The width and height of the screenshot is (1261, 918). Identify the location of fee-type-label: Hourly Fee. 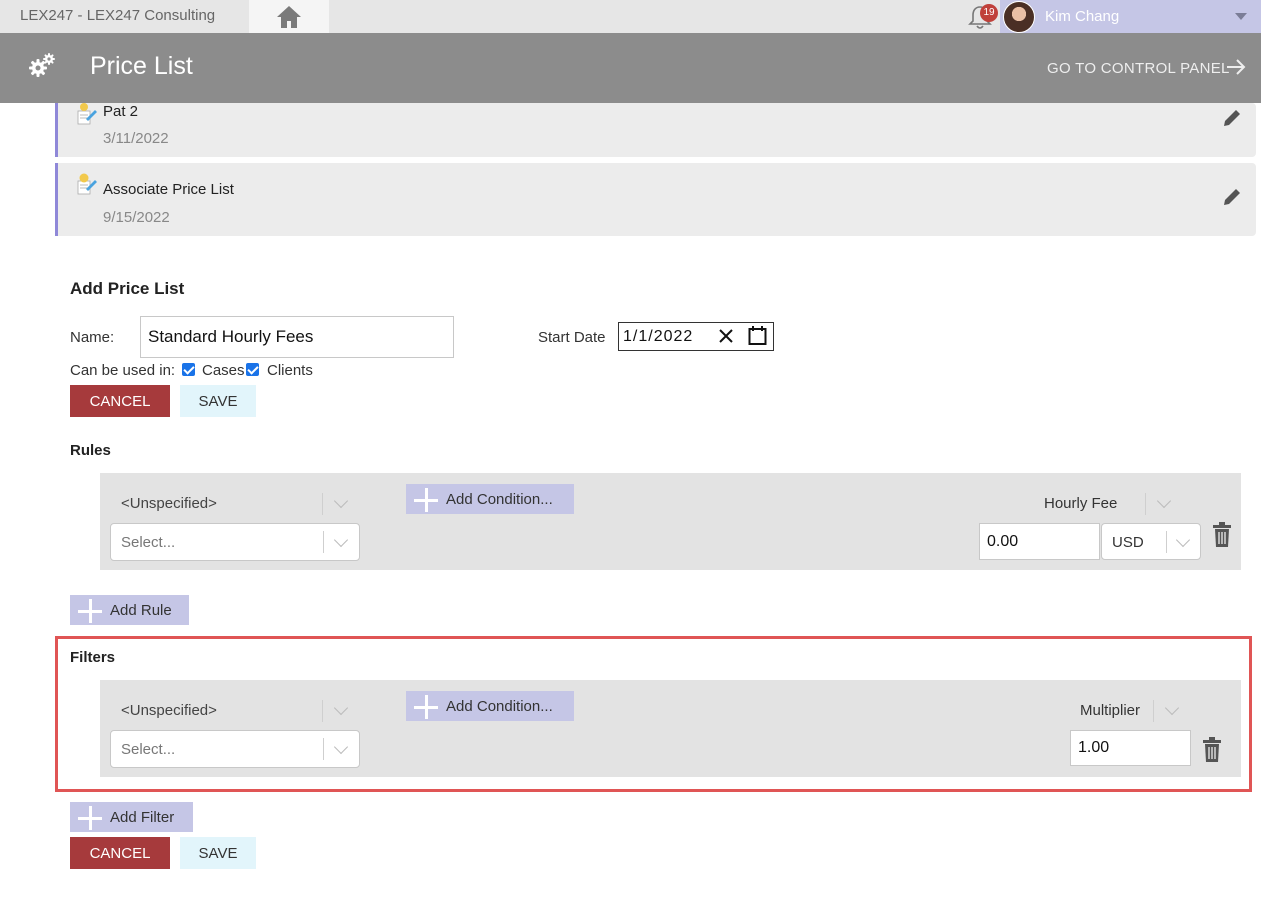
(1081, 503).